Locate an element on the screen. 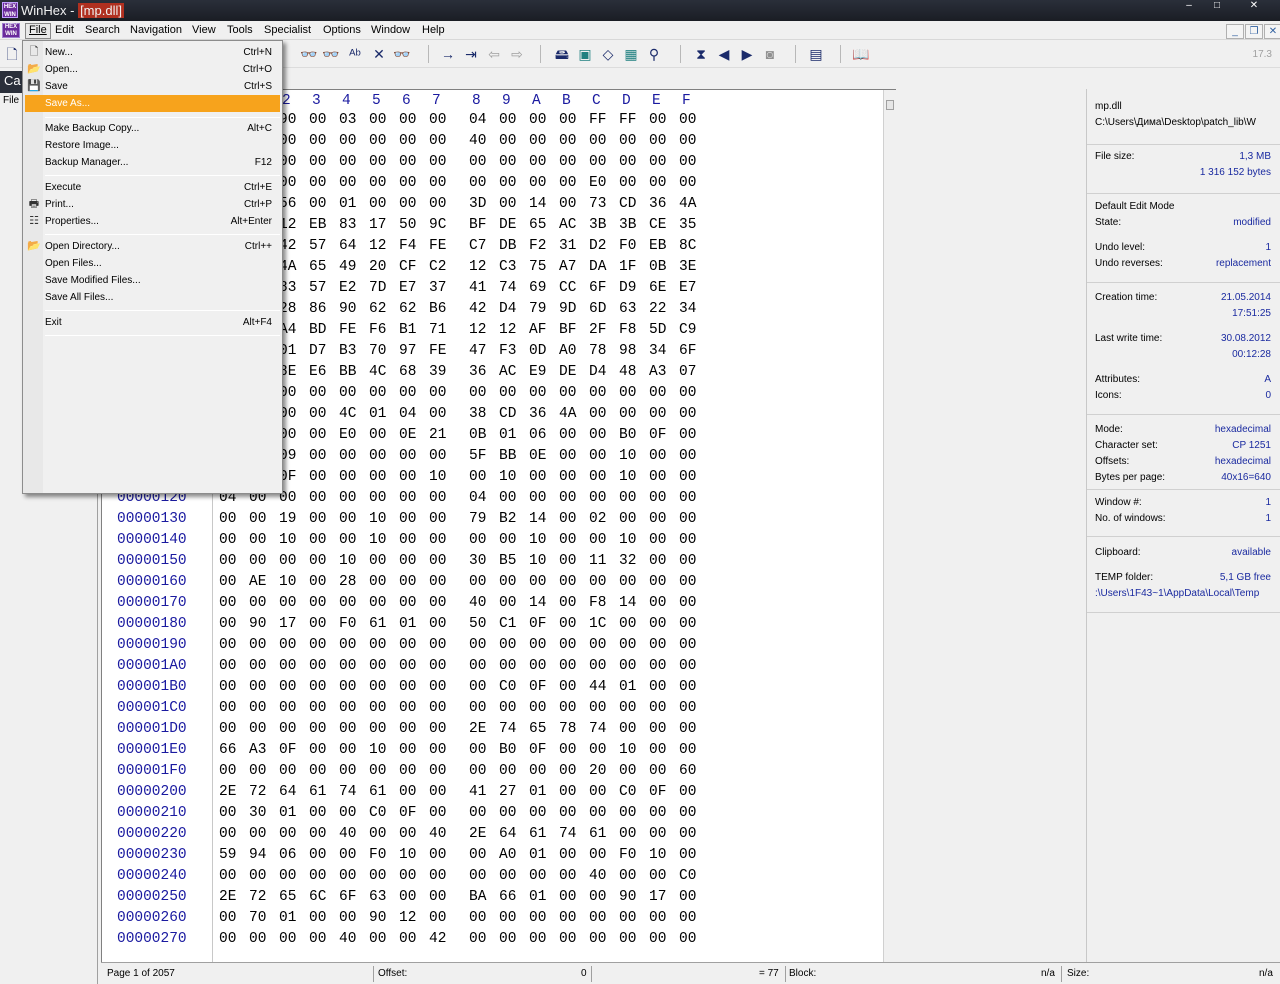 This screenshot has height=984, width=1280. hex-byte: 12 is located at coordinates (477, 330).